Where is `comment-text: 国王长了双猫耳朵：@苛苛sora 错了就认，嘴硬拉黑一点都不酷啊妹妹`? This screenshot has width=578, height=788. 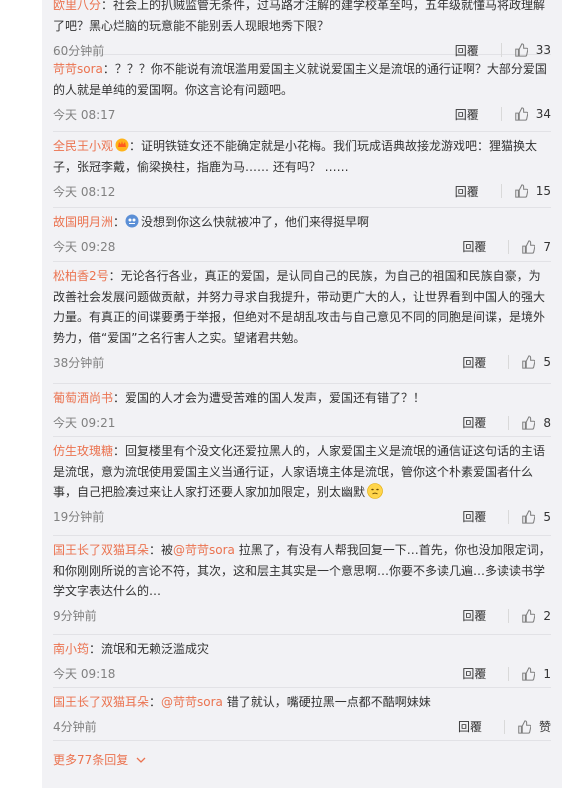 comment-text: 国王长了双猫耳朵：@苛苛sora 错了就认，嘴硬拉黑一点都不酷啊妹妹 is located at coordinates (302, 702).